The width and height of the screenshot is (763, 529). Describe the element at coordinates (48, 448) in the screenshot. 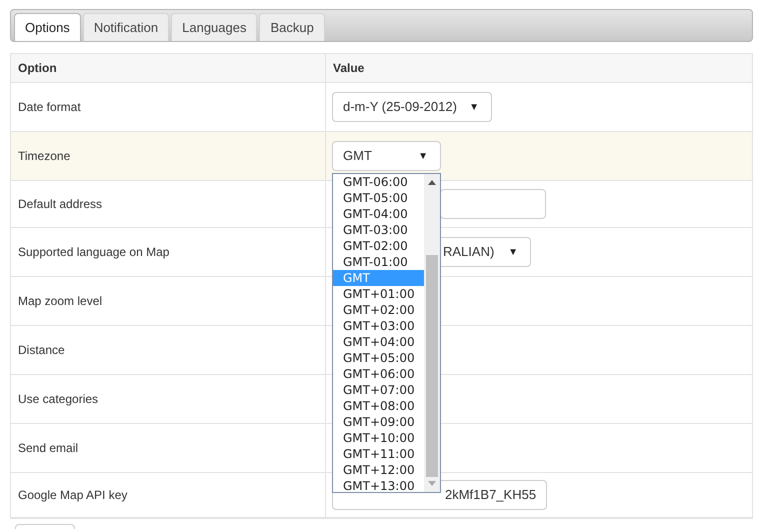

I see `option-label: Send email` at that location.